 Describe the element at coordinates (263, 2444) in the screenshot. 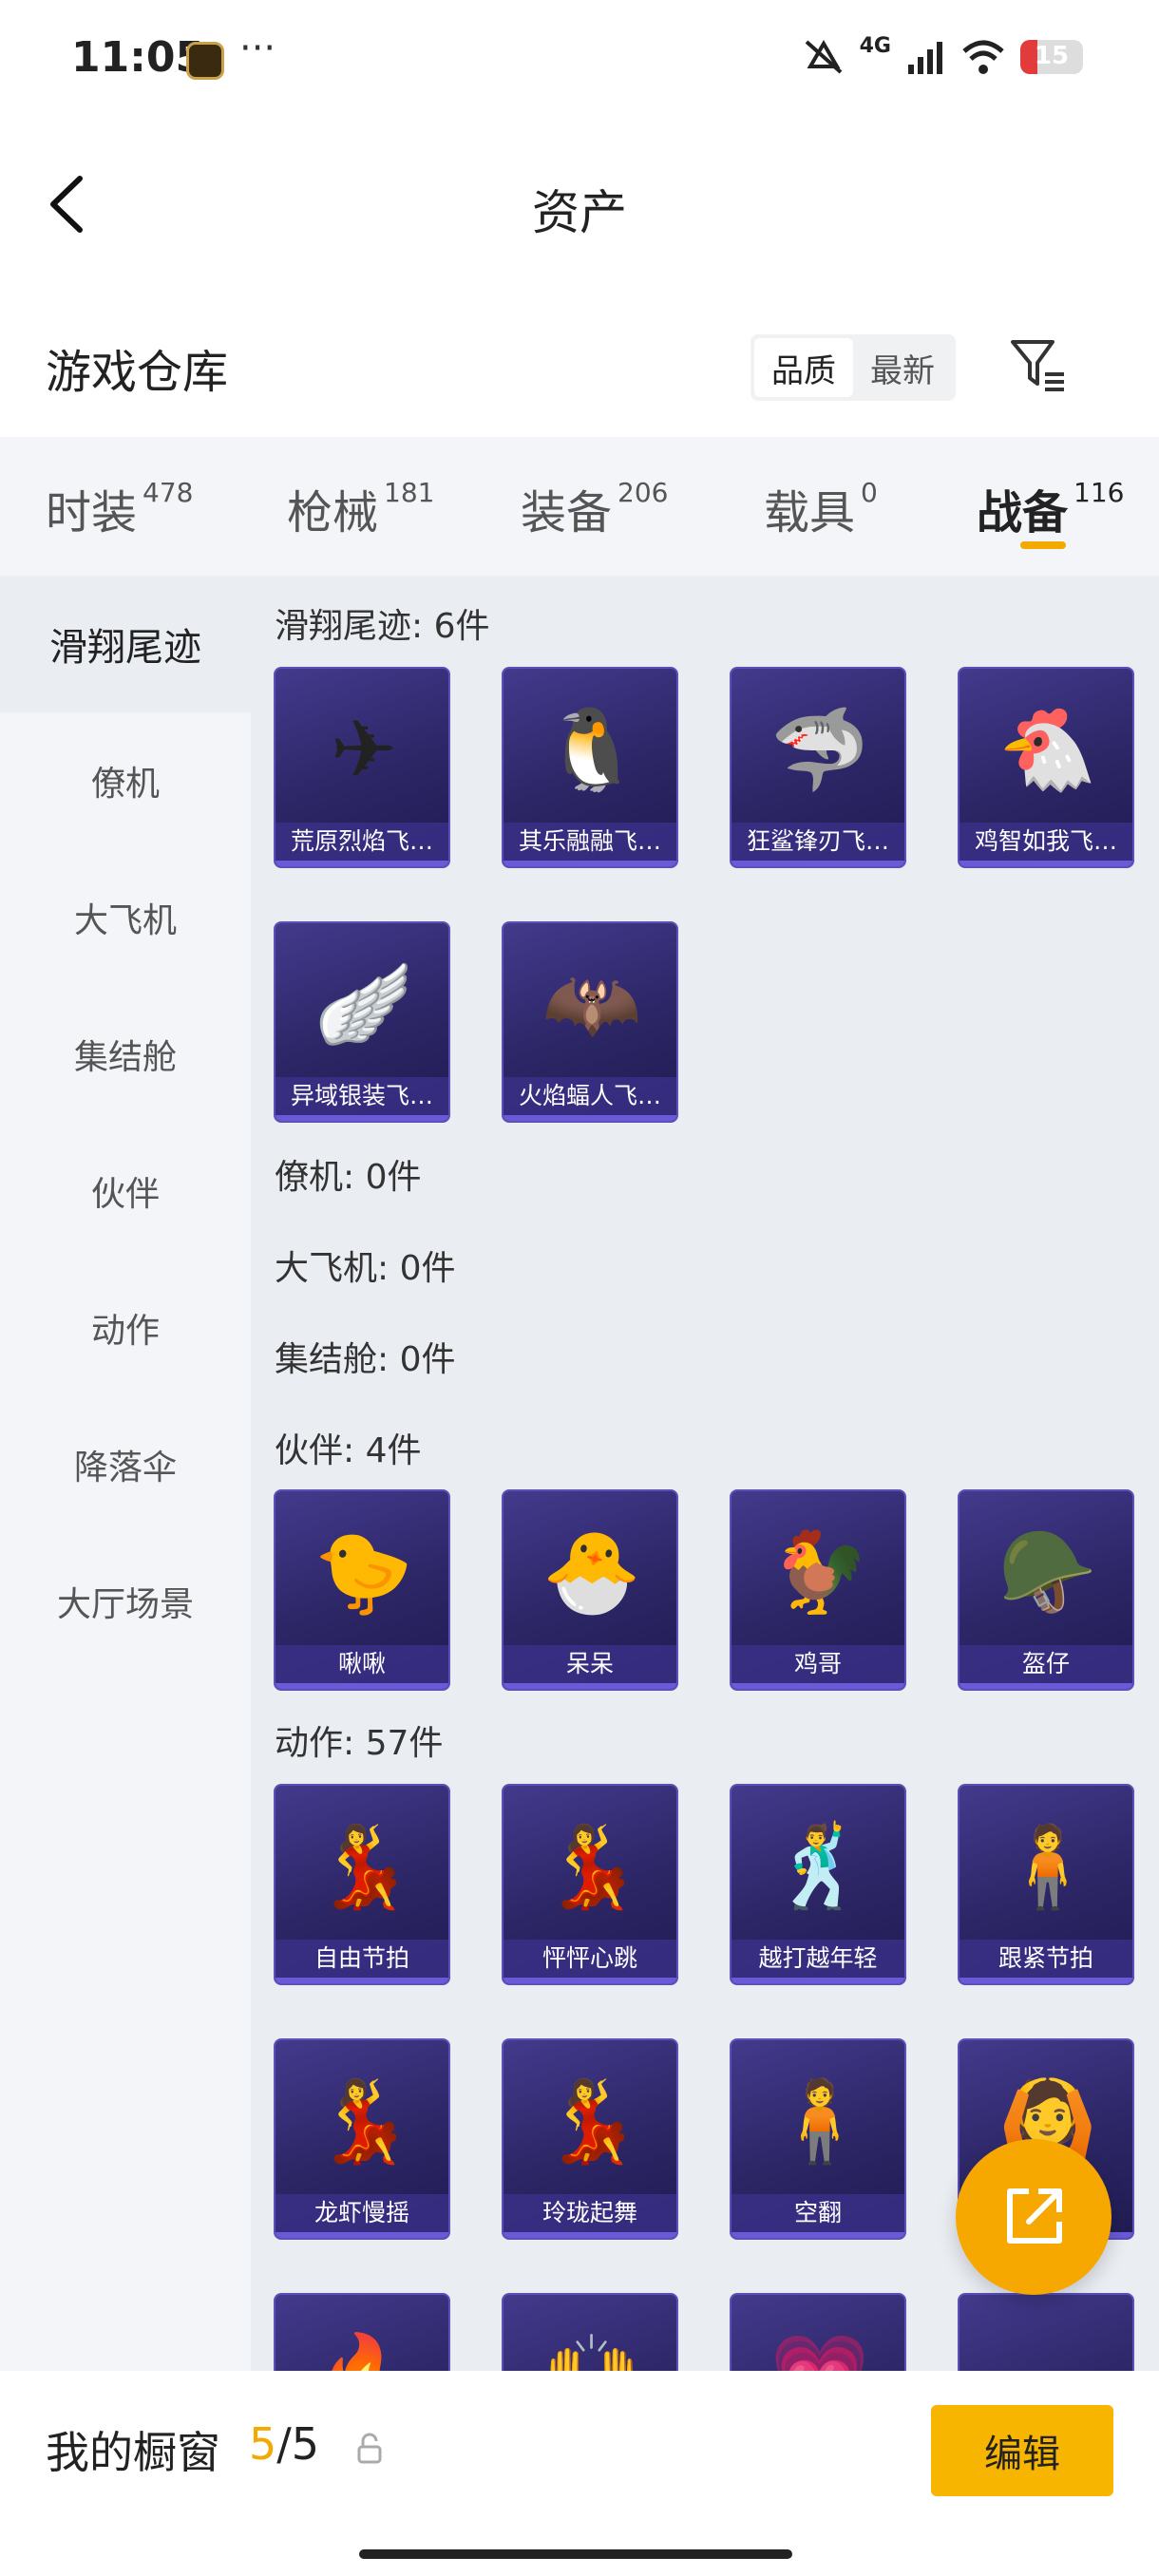

I see `showcase-current: 5` at that location.